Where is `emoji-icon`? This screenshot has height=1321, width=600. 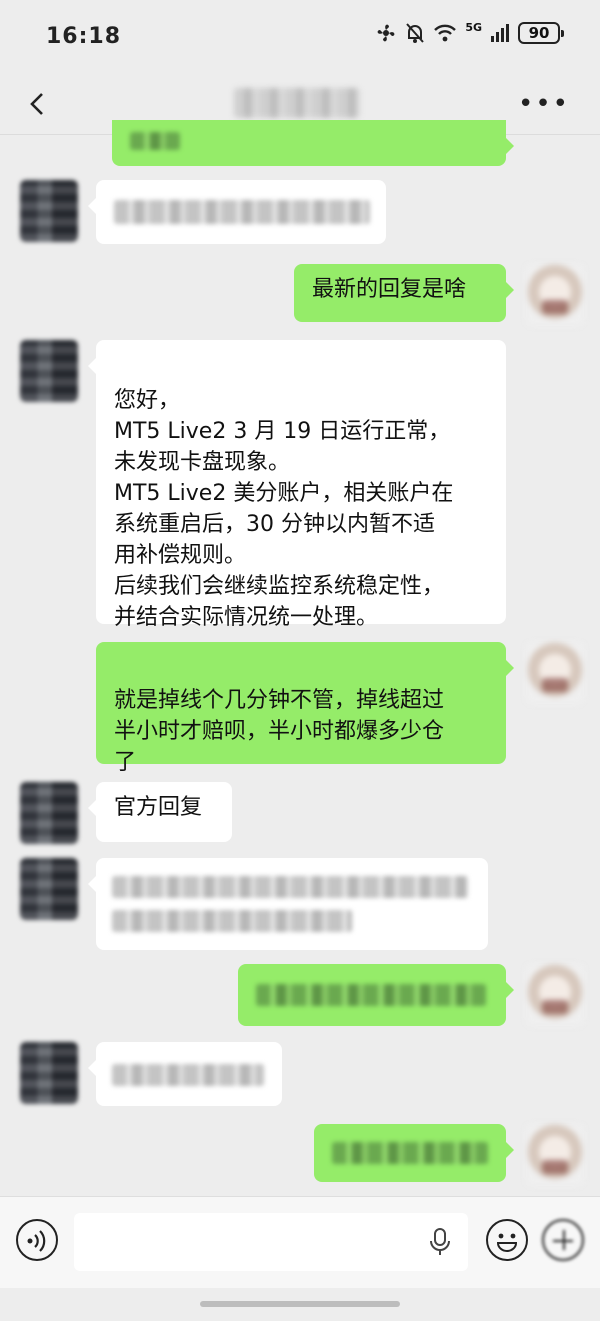 emoji-icon is located at coordinates (507, 1242).